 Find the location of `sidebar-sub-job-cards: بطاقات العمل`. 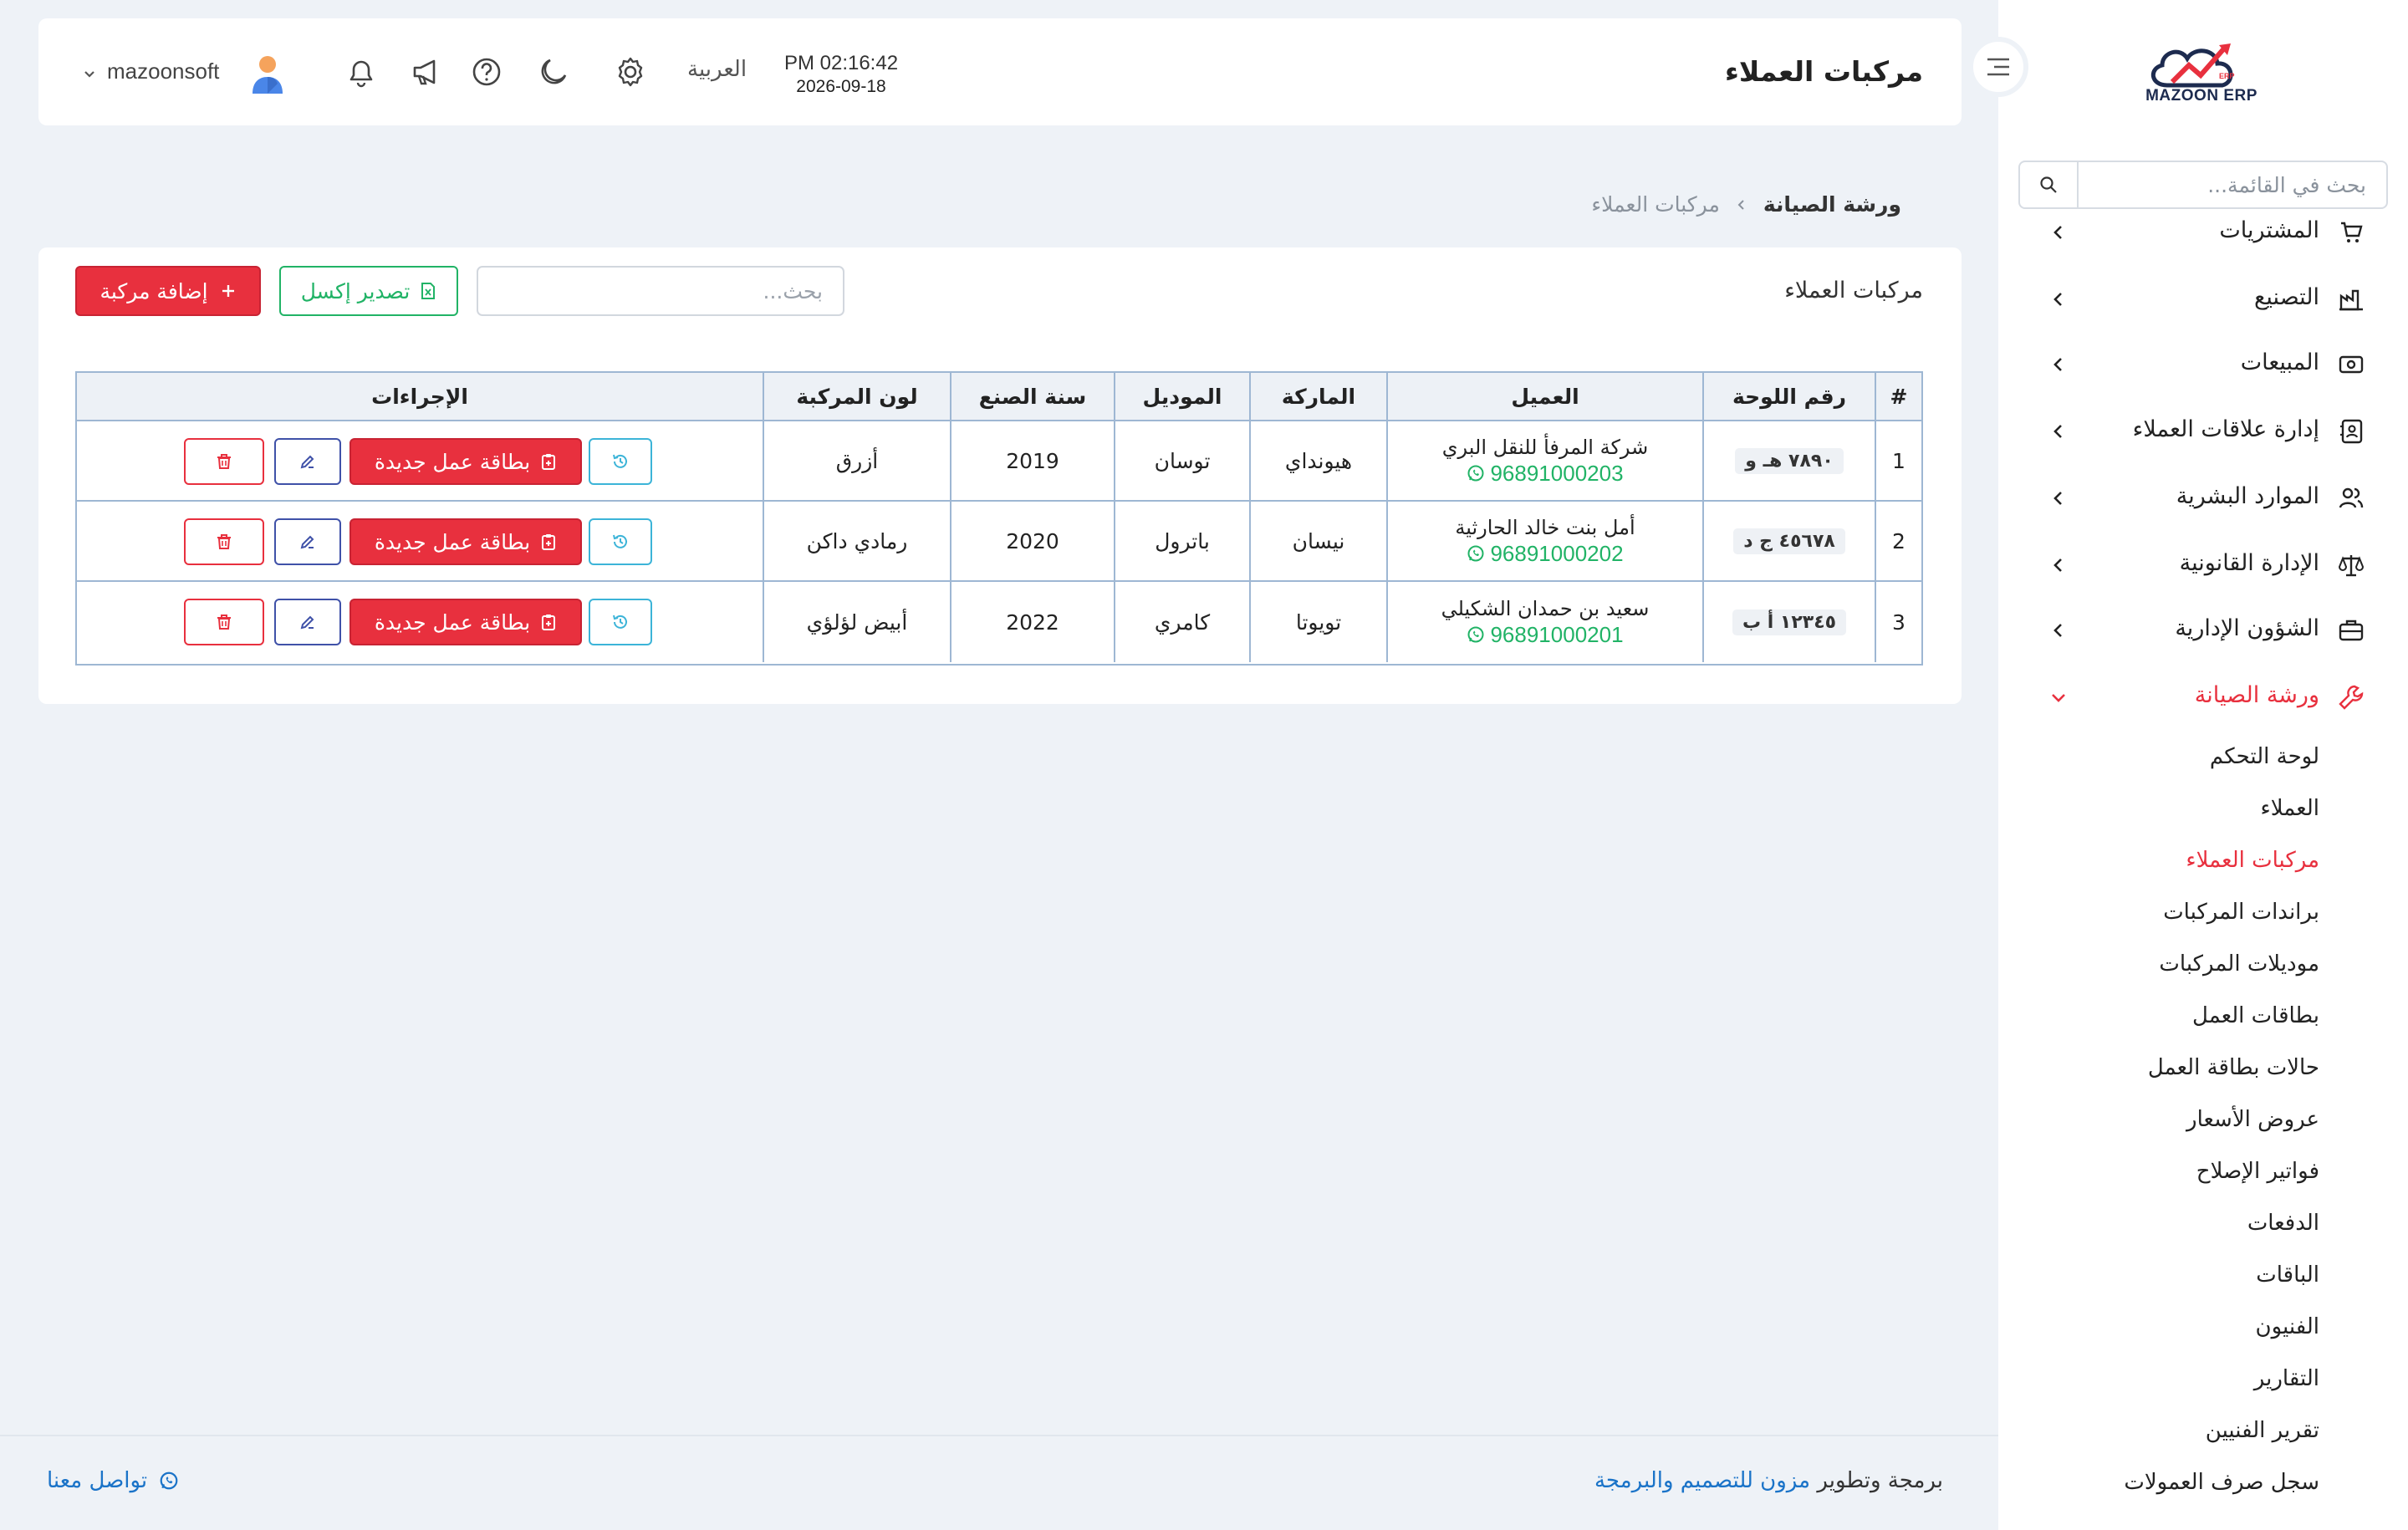

sidebar-sub-job-cards: بطاقات العمل is located at coordinates (2255, 1015).